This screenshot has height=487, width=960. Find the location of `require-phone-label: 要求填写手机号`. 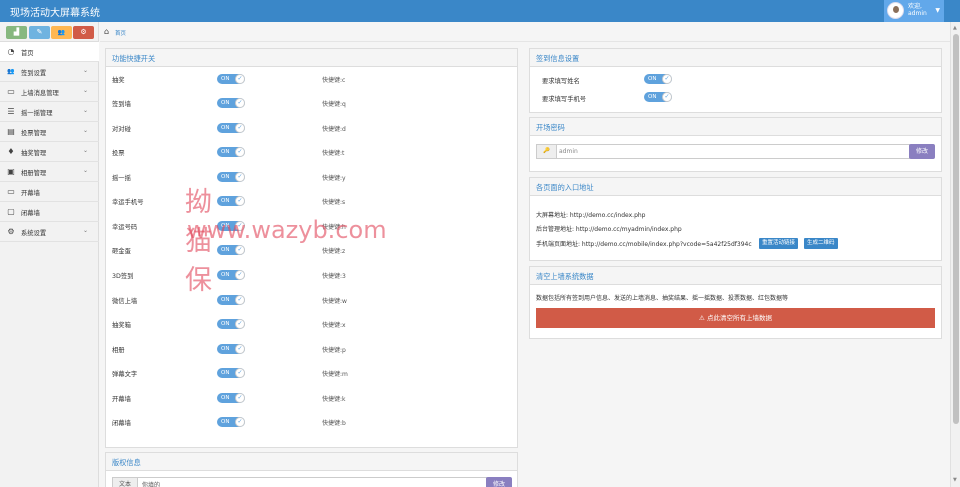

require-phone-label: 要求填写手机号 is located at coordinates (564, 99).